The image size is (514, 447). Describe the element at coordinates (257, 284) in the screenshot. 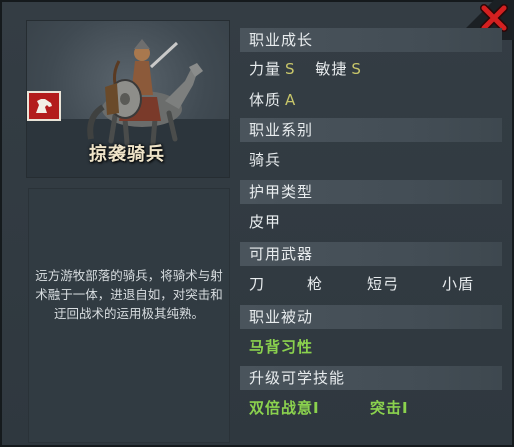

I see `weapon-item: 刀` at that location.